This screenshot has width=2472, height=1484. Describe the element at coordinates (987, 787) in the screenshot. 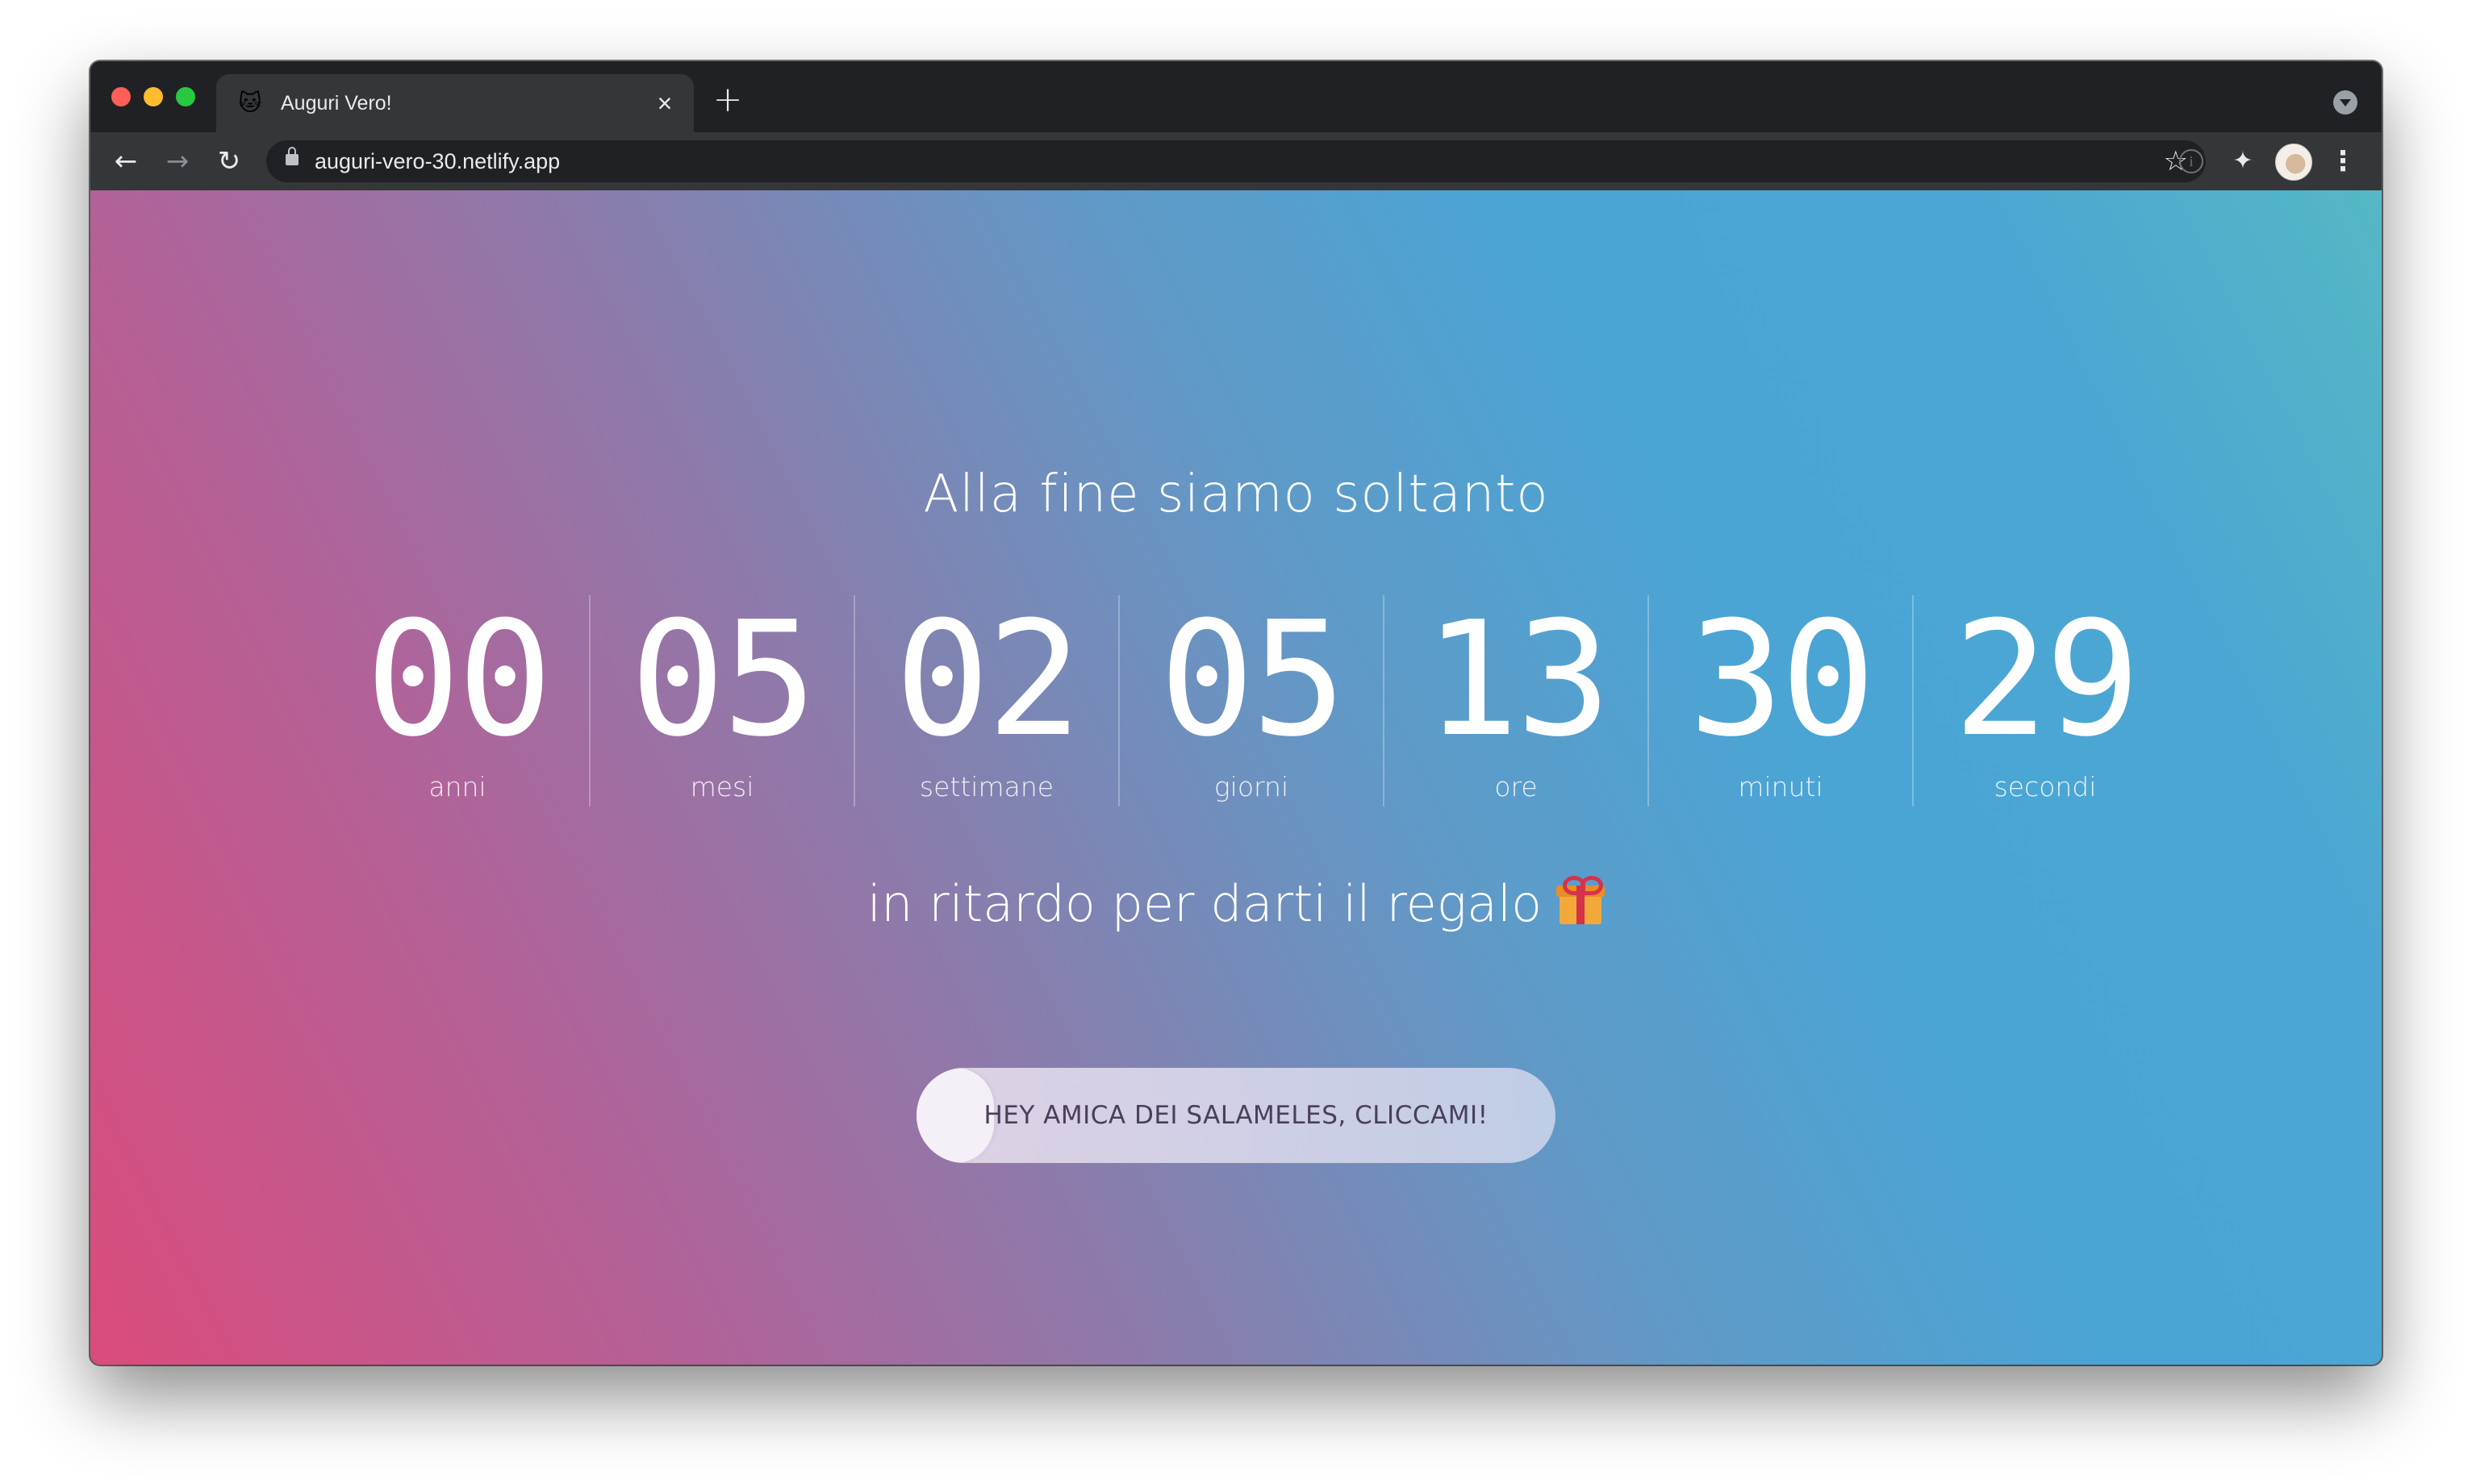

I see `countdown-label: settimane` at that location.